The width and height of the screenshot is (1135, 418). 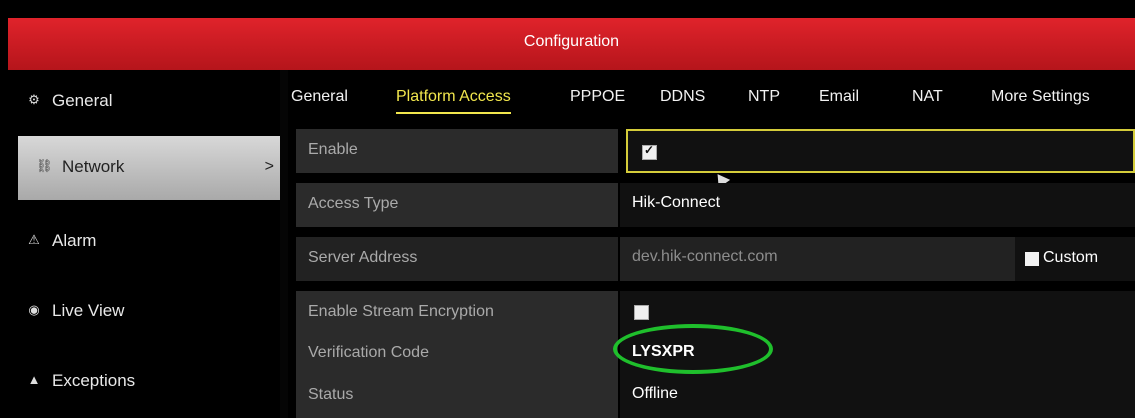 I want to click on enable-checkbox, so click(x=649, y=151).